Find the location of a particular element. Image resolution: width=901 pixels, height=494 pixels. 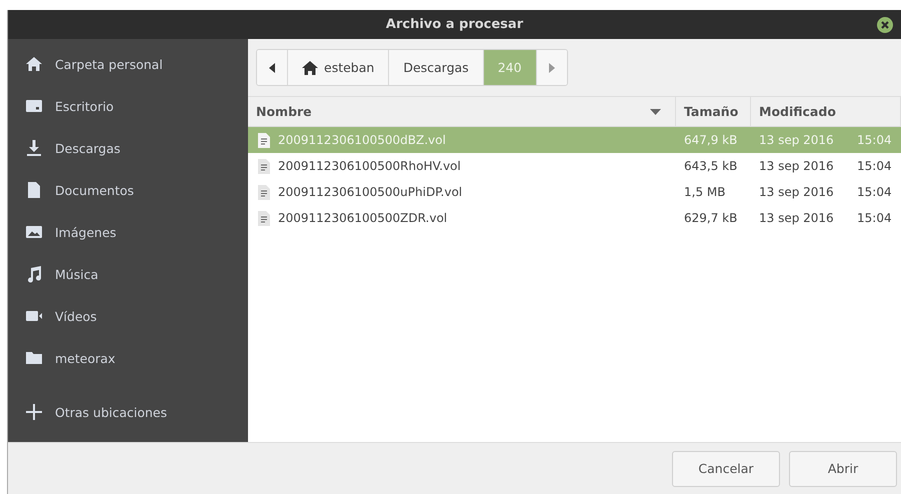

file-name: 2009112306100500uPhiDP.vol is located at coordinates (370, 192).